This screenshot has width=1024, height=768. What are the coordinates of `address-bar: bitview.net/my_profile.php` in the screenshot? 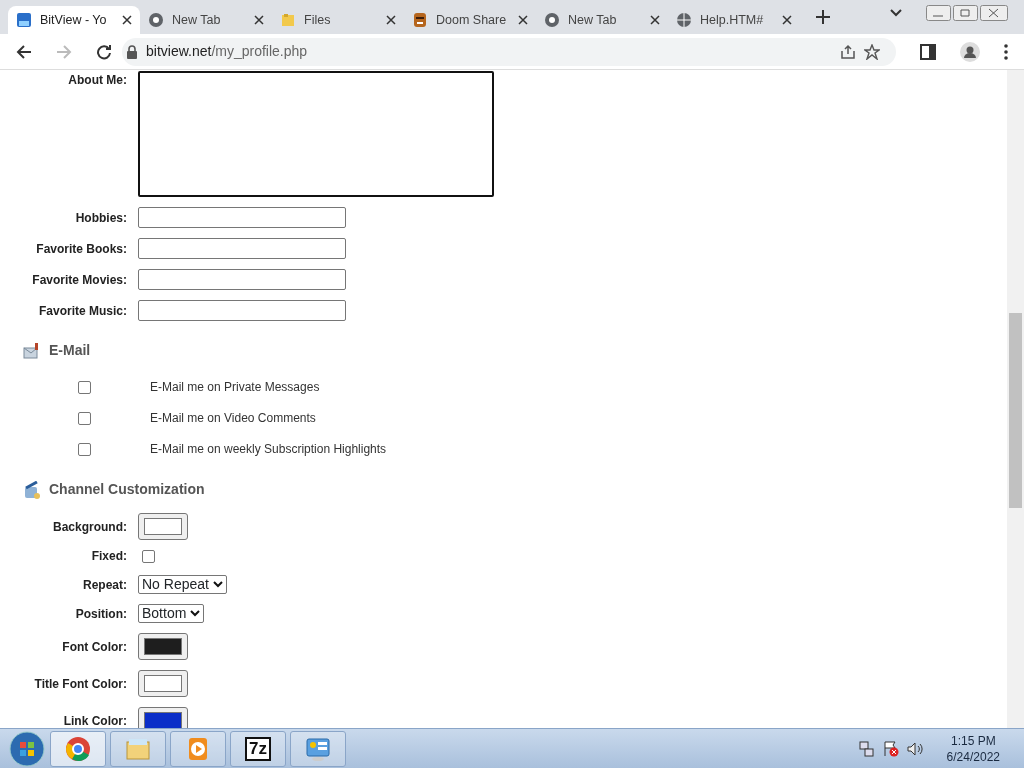 It's located at (509, 51).